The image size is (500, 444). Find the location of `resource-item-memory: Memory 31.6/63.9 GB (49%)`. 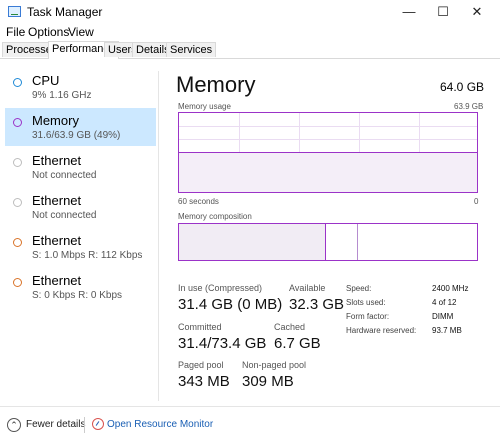

resource-item-memory: Memory 31.6/63.9 GB (49%) is located at coordinates (80, 127).